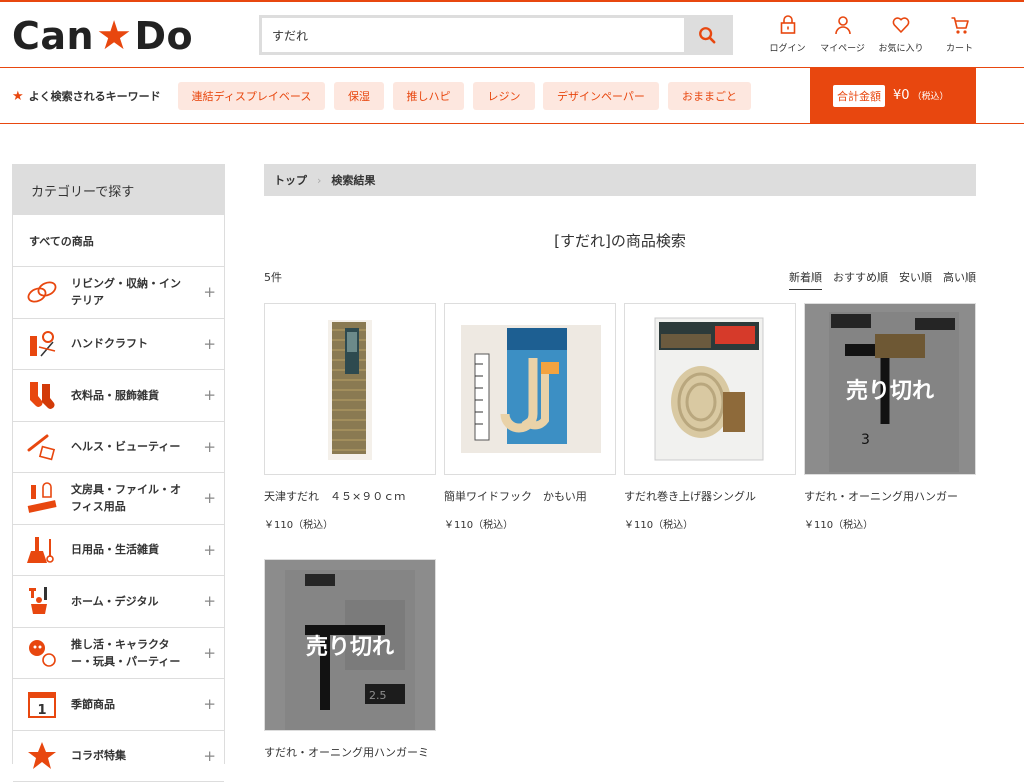 The height and width of the screenshot is (782, 1024). What do you see at coordinates (601, 96) in the screenshot?
I see `keyword-chip: デザインペーパー` at bounding box center [601, 96].